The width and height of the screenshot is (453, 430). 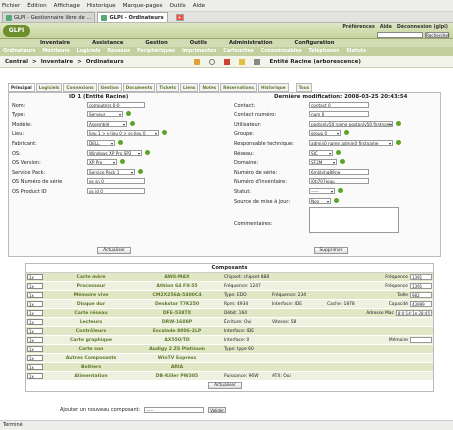 I want to click on component-model-link: ARIA, so click(x=177, y=367).